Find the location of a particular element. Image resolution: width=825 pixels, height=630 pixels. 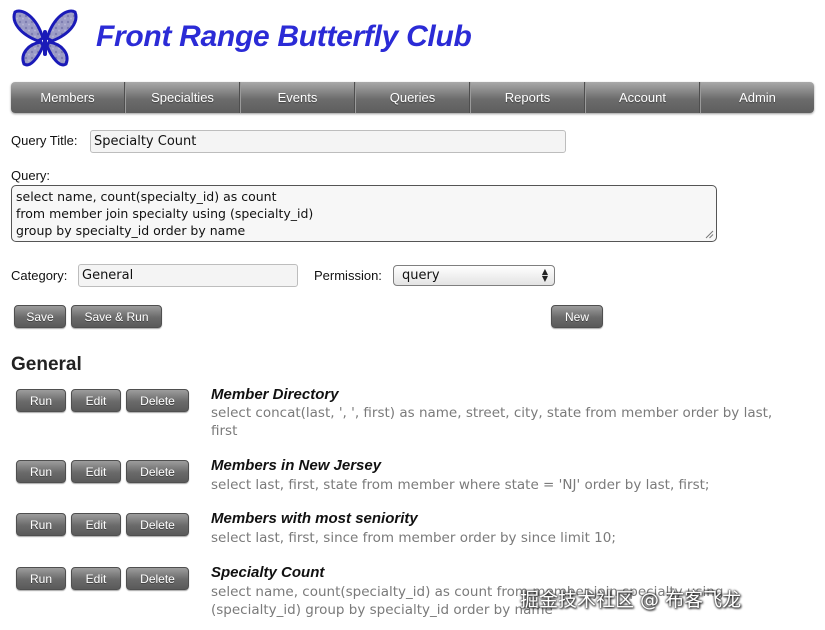

nav-item-admin: Admin is located at coordinates (757, 97).